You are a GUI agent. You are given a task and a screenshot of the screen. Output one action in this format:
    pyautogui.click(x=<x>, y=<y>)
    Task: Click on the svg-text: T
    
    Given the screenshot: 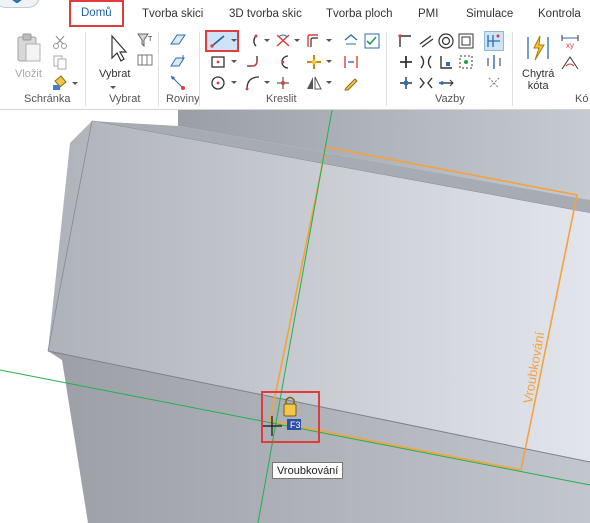 What is the action you would take?
    pyautogui.click(x=150, y=39)
    